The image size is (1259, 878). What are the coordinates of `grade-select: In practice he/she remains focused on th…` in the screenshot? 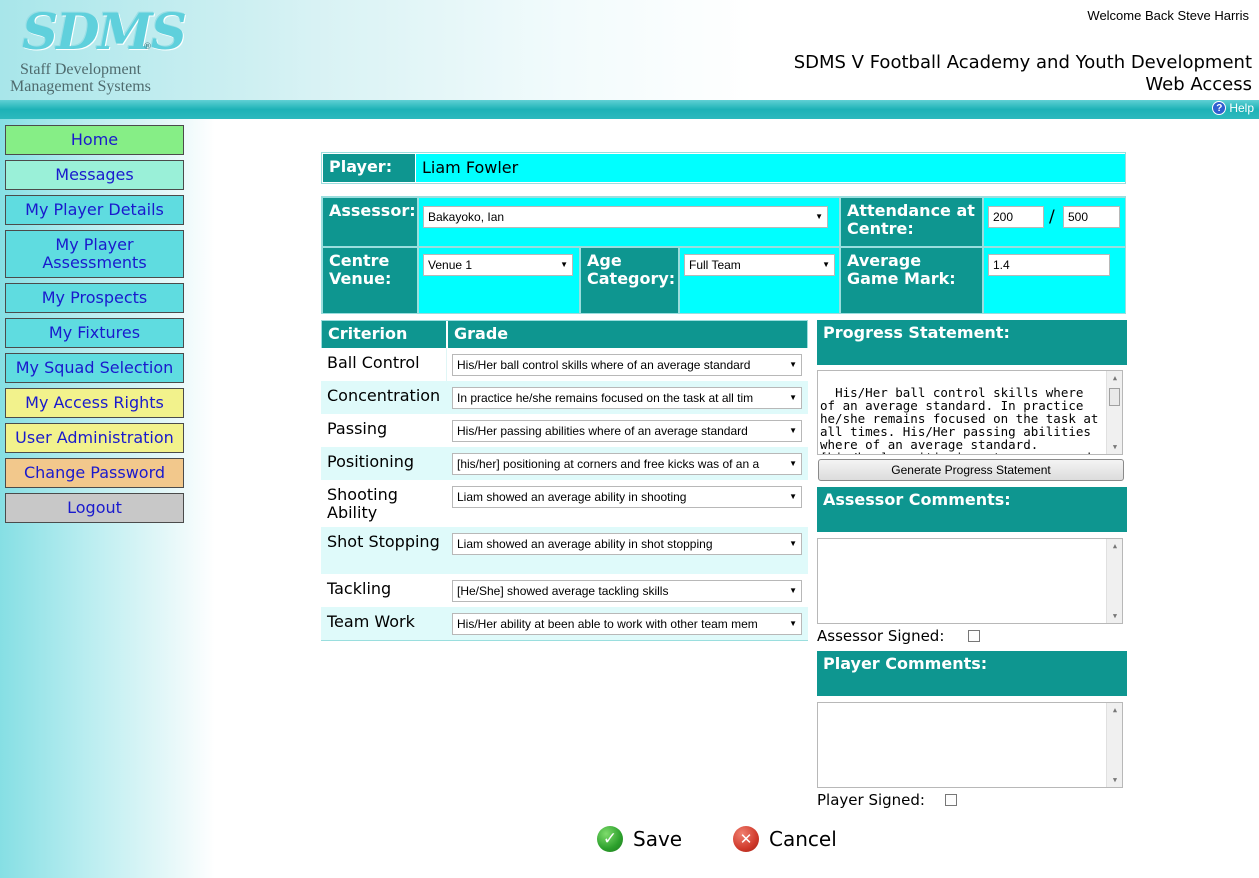 It's located at (627, 398).